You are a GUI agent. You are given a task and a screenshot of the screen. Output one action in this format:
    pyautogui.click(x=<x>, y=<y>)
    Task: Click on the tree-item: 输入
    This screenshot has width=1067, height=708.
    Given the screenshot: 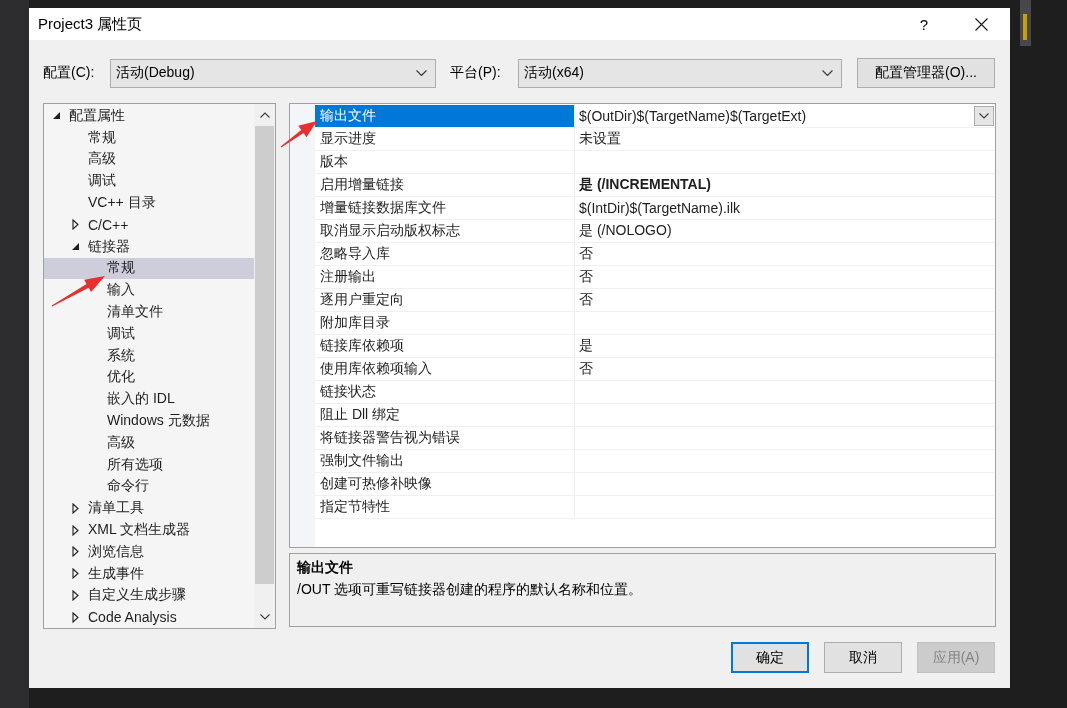 What is the action you would take?
    pyautogui.click(x=149, y=290)
    